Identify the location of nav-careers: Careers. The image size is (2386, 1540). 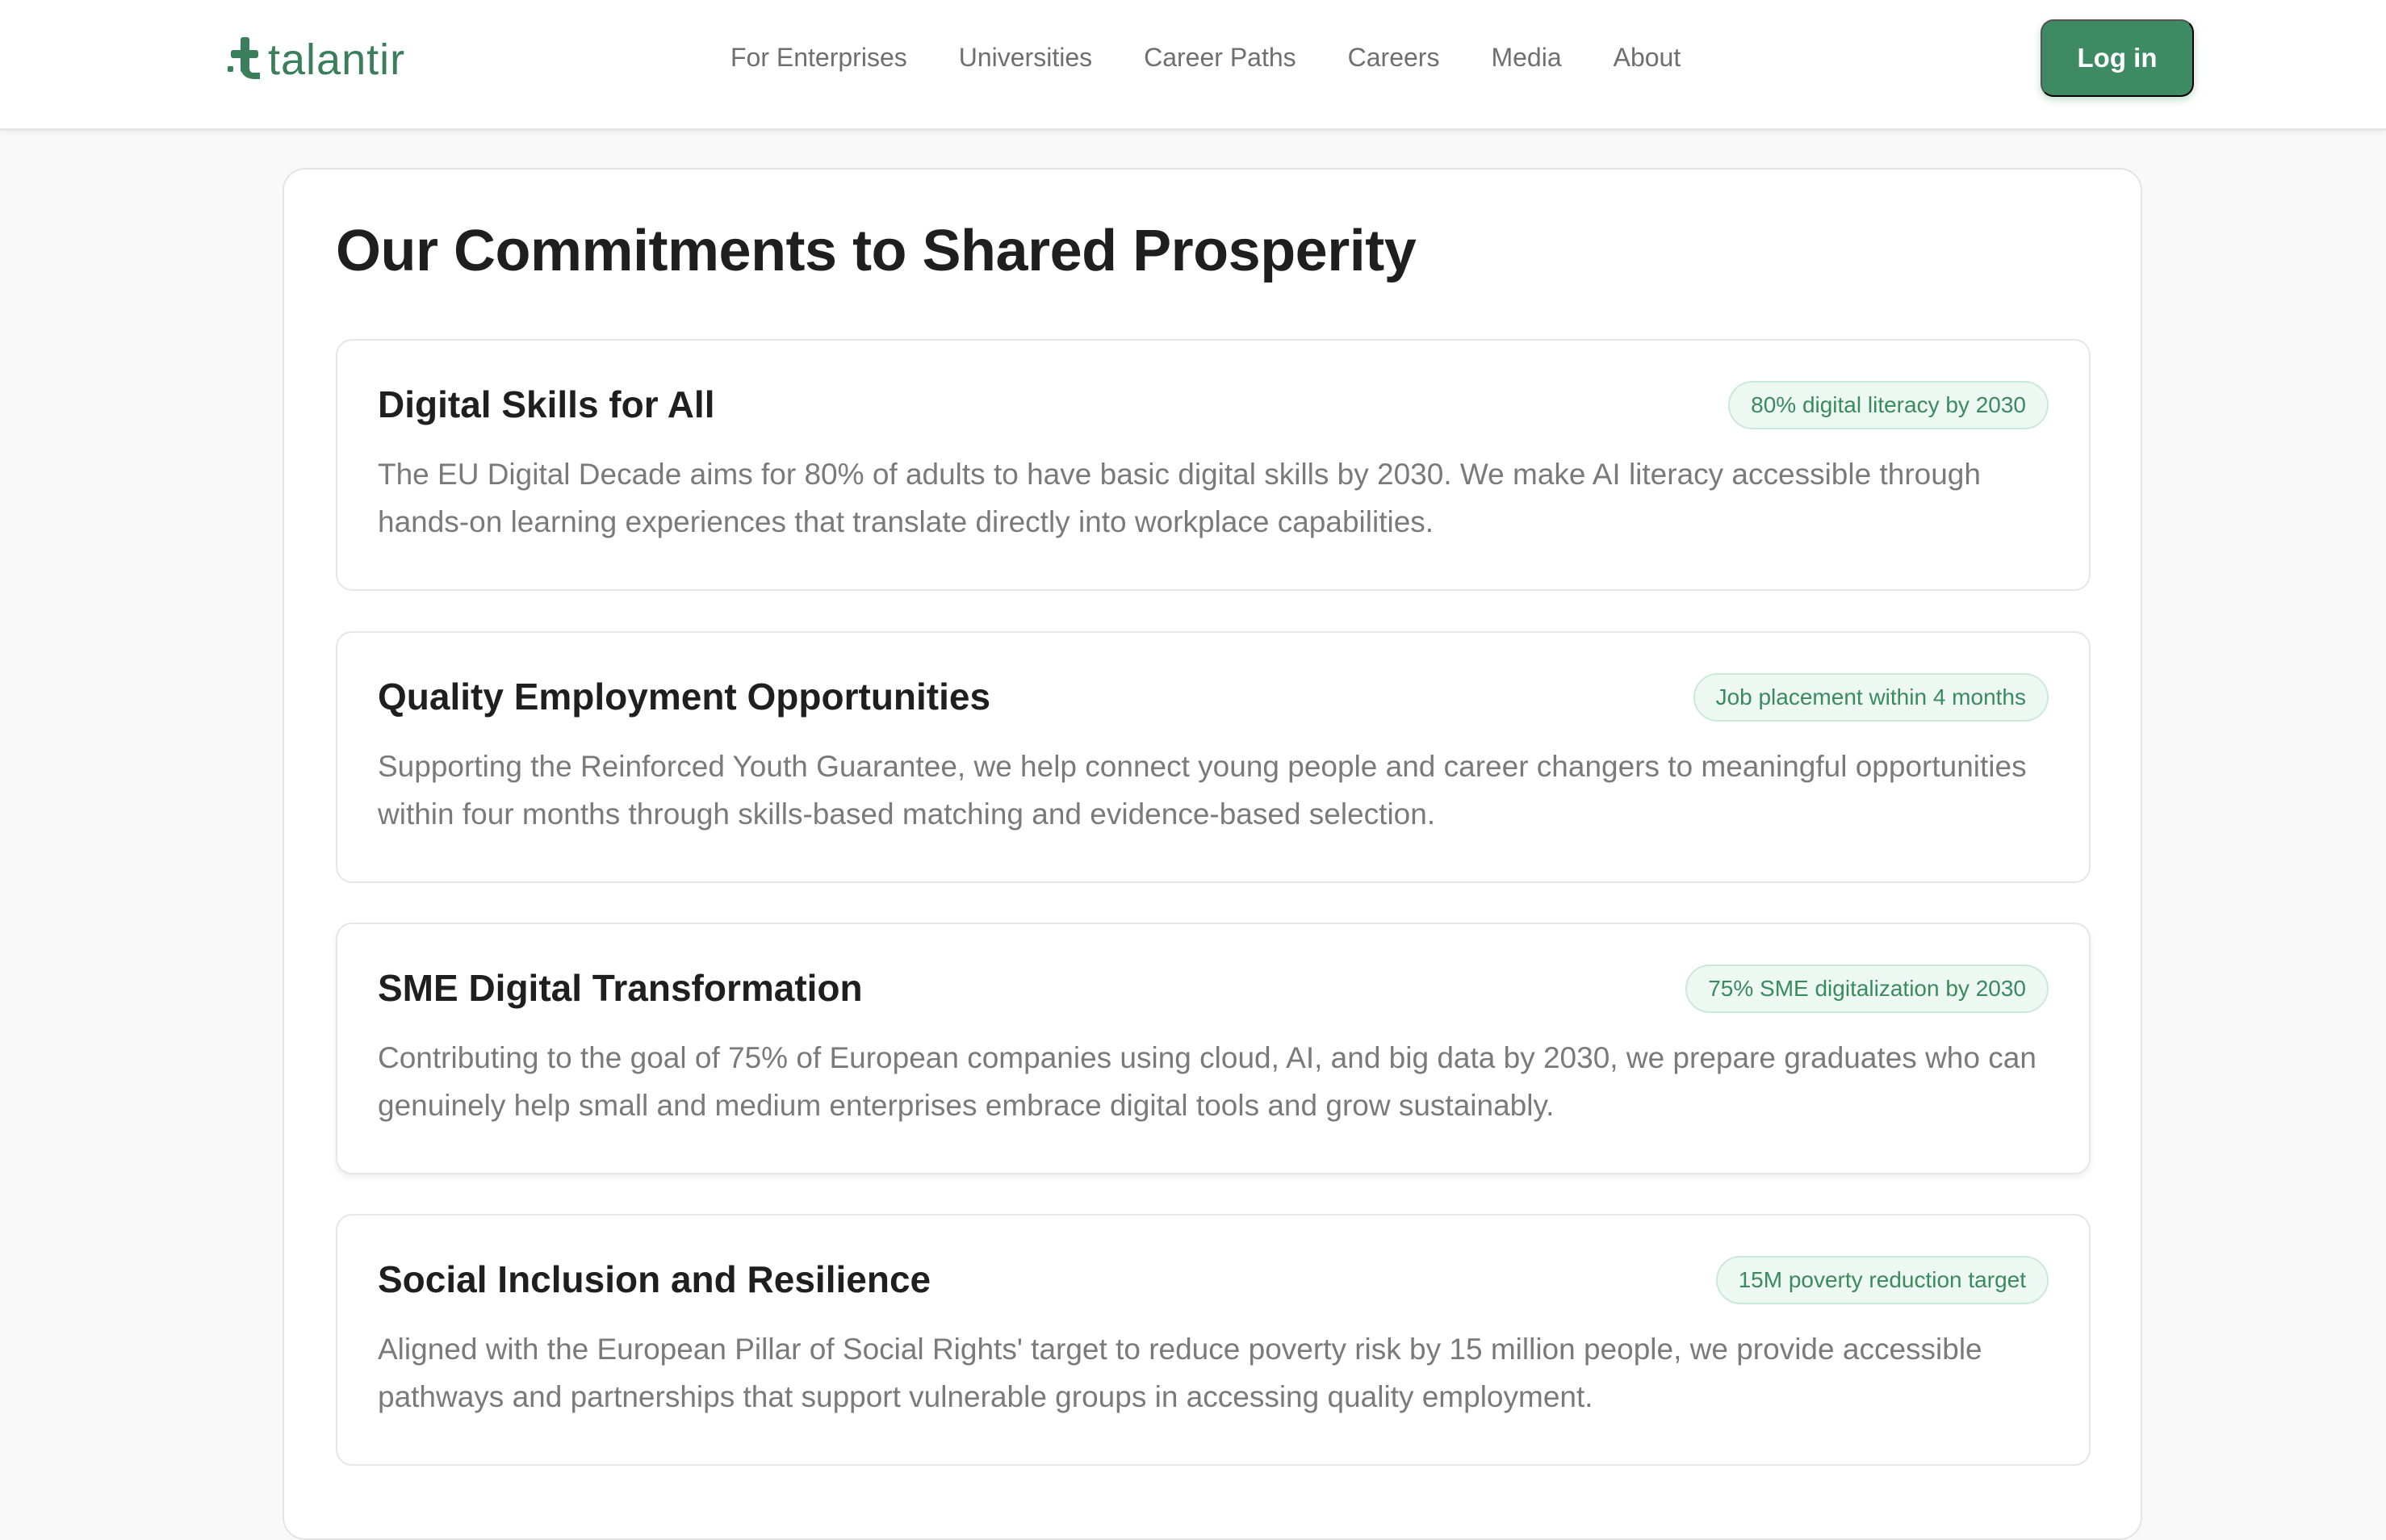
(1394, 57).